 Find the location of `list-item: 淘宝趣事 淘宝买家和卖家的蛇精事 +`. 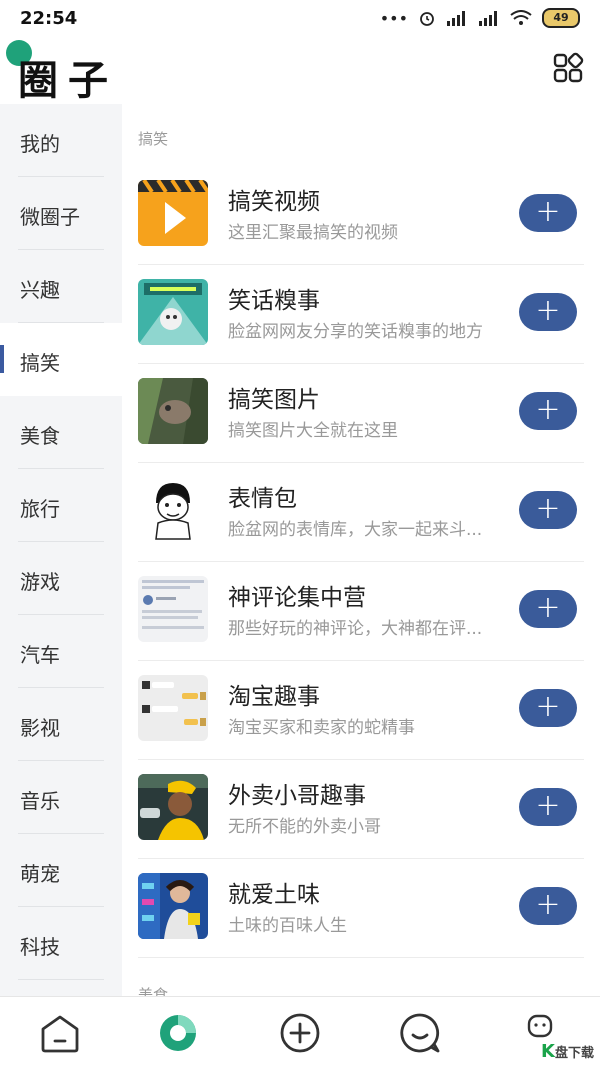

list-item: 淘宝趣事 淘宝买家和卖家的蛇精事 + is located at coordinates (361, 710).